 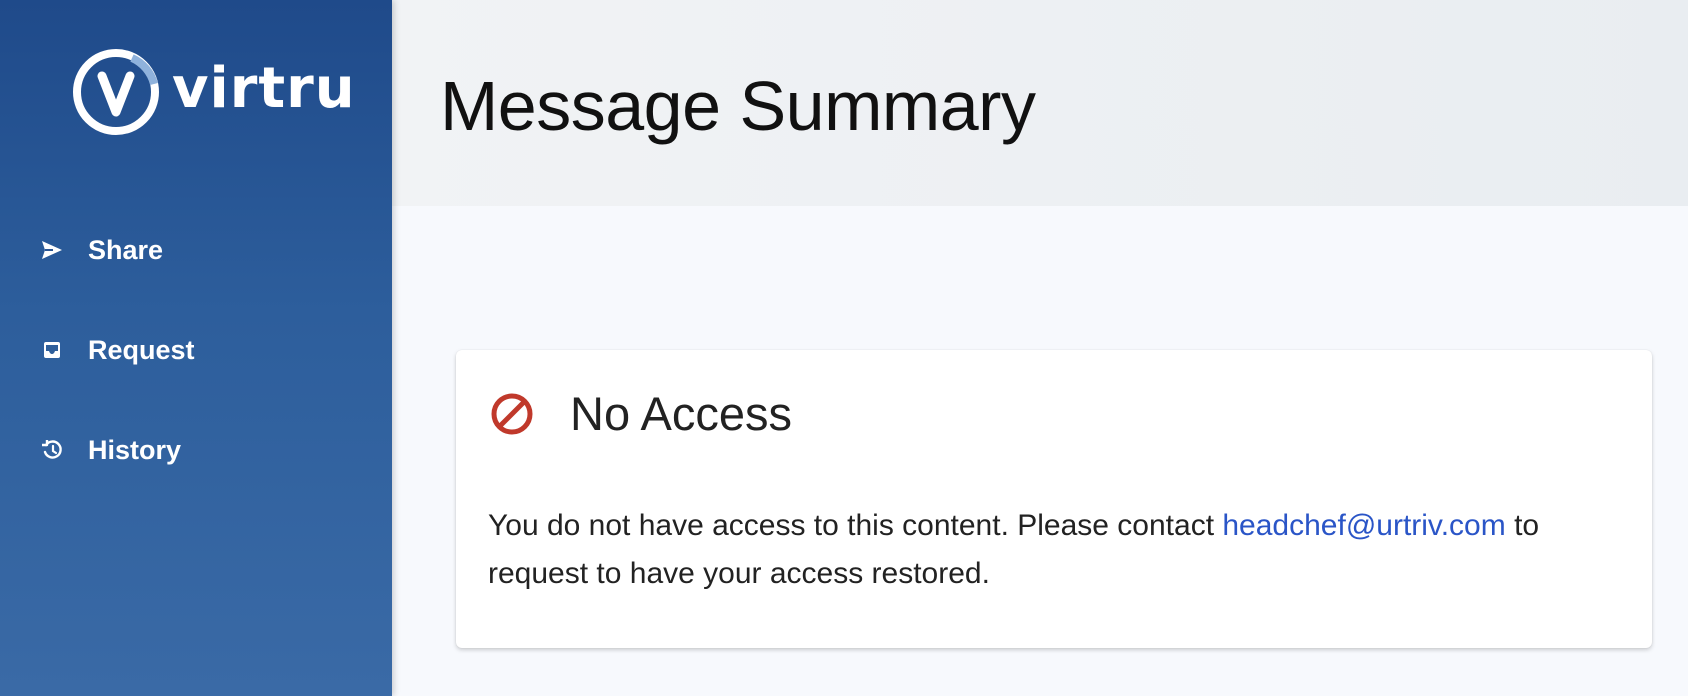 I want to click on contact-email-link: headchef@urtriv.com, so click(x=1363, y=525).